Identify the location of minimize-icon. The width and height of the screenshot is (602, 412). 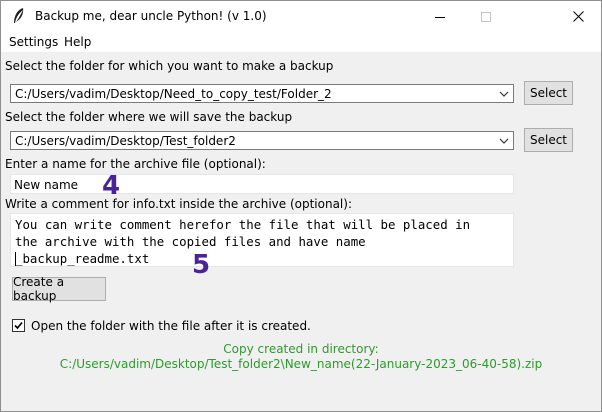
(440, 17).